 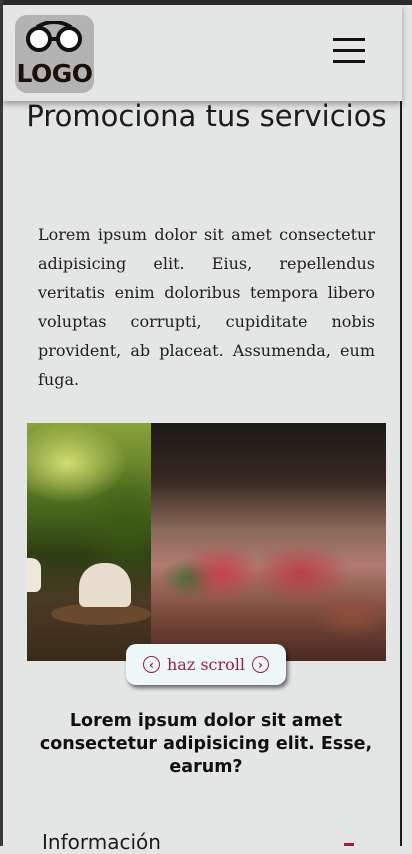 I want to click on site-header: LOGO, so click(x=202, y=53).